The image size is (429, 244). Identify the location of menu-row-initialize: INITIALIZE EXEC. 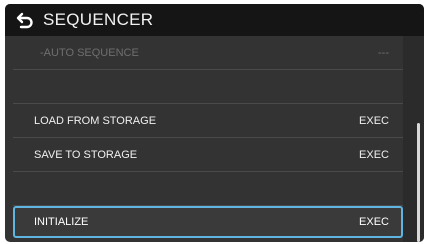
(208, 222).